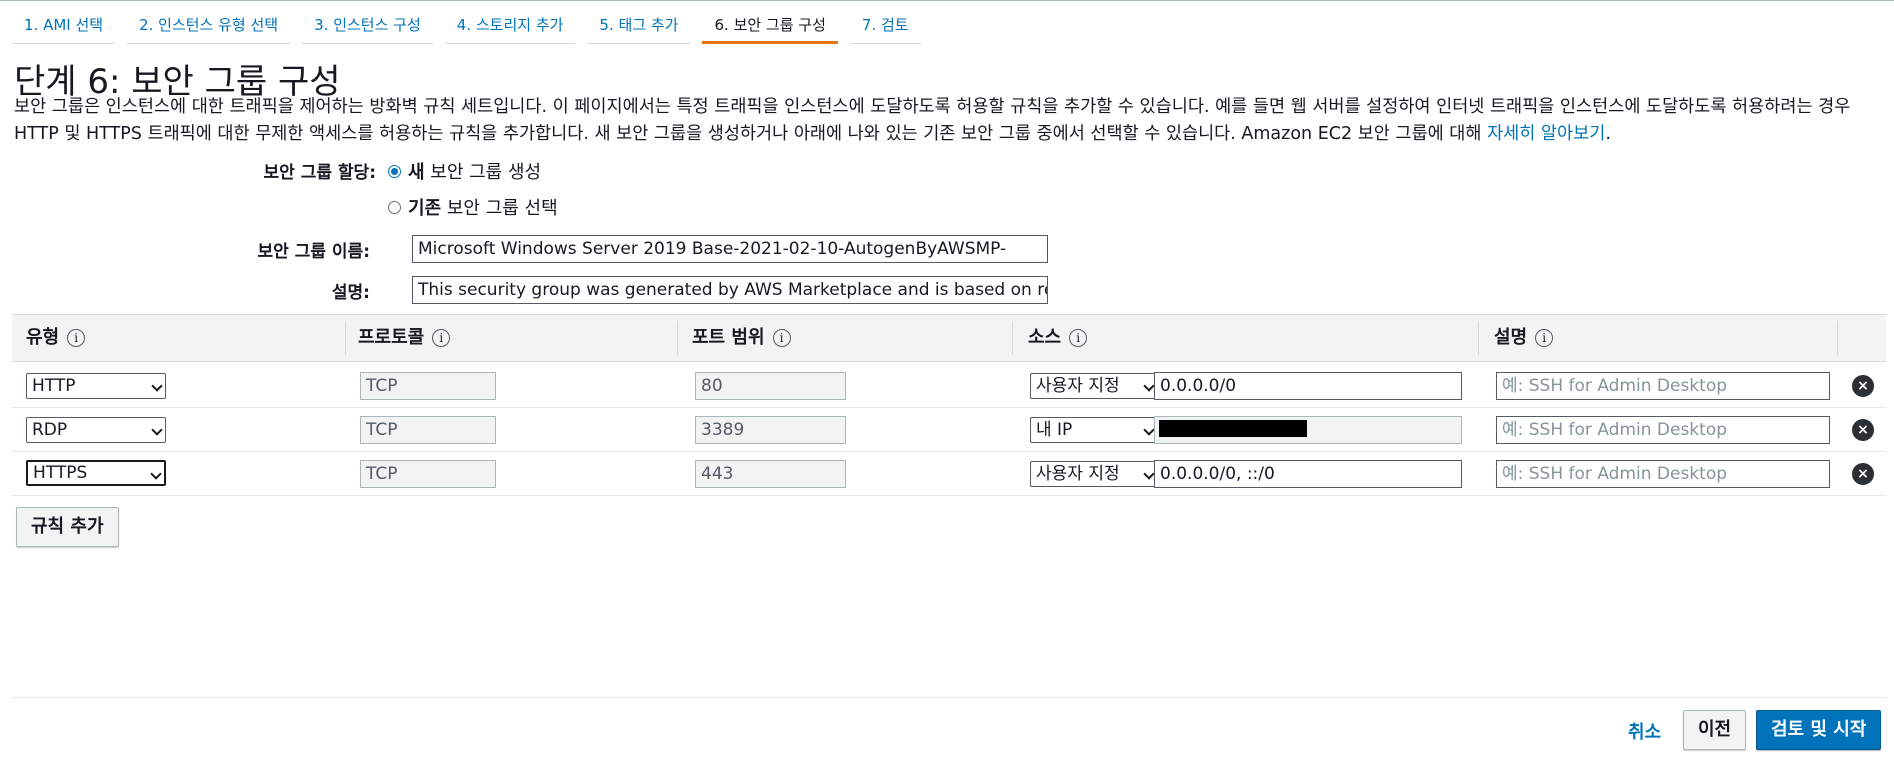 This screenshot has height=767, width=1894. What do you see at coordinates (96, 430) in the screenshot?
I see `rule-type-select: RDP` at bounding box center [96, 430].